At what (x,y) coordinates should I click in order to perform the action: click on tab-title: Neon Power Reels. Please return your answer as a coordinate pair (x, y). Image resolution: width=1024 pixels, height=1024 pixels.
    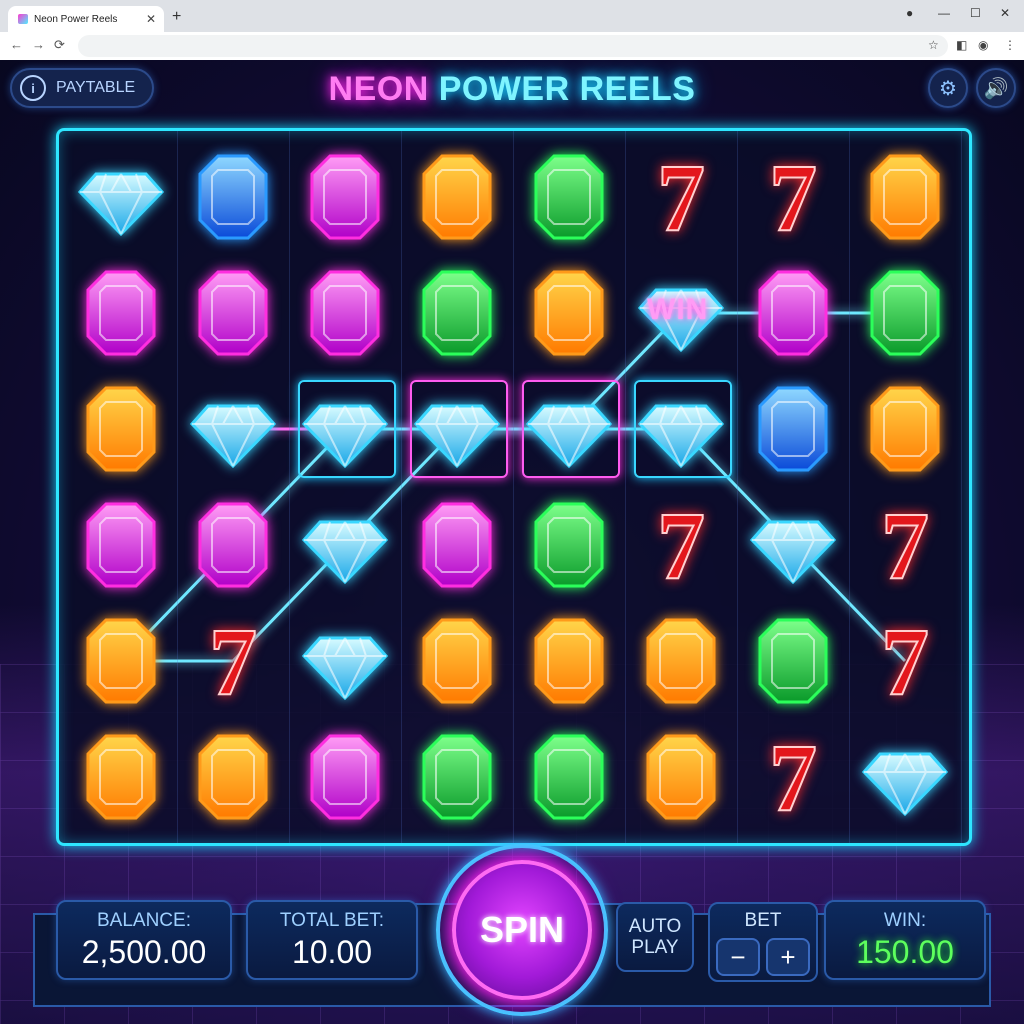
    Looking at the image, I should click on (76, 19).